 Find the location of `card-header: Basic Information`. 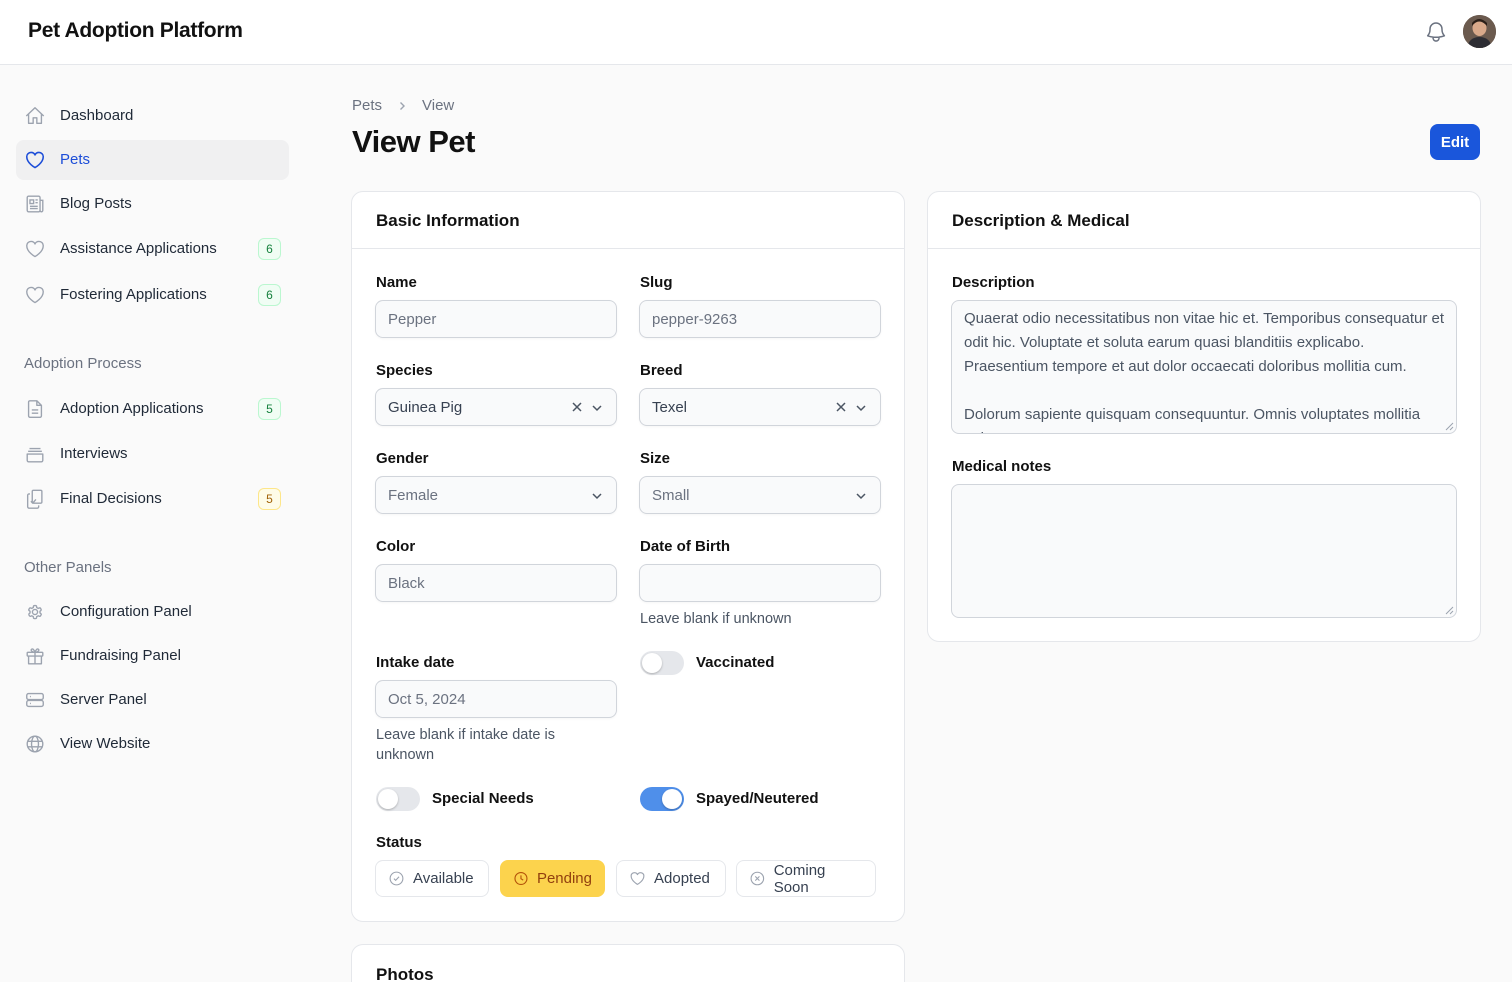

card-header: Basic Information is located at coordinates (628, 220).